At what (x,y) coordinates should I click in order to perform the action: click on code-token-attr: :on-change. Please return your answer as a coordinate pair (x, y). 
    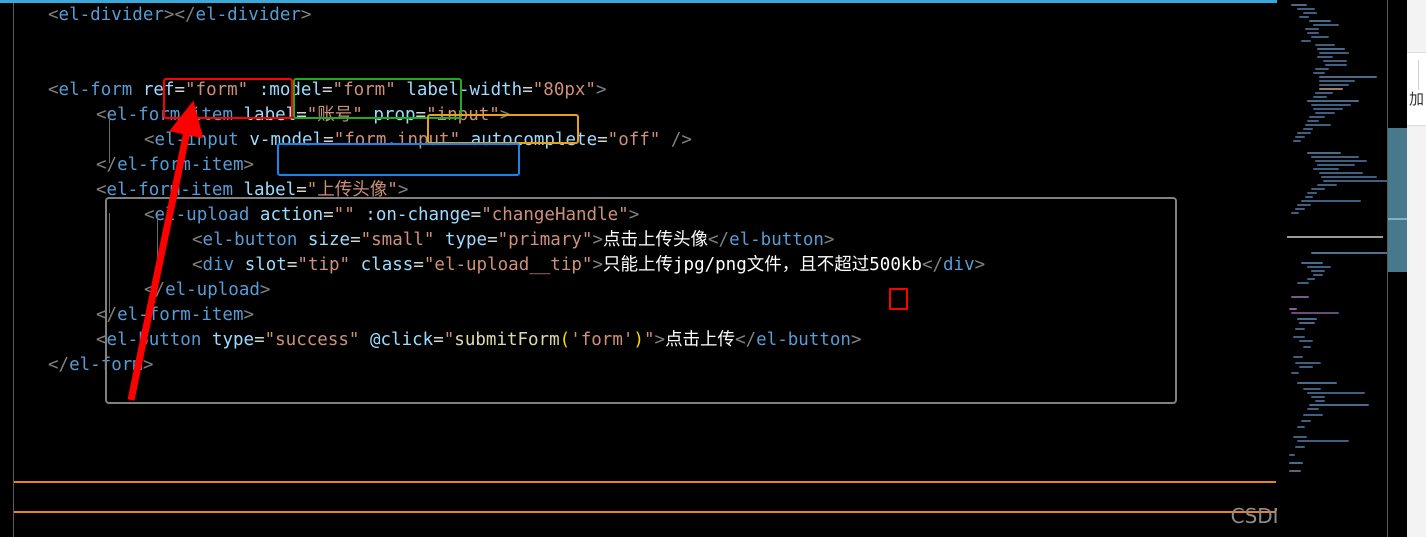
    Looking at the image, I should click on (418, 215).